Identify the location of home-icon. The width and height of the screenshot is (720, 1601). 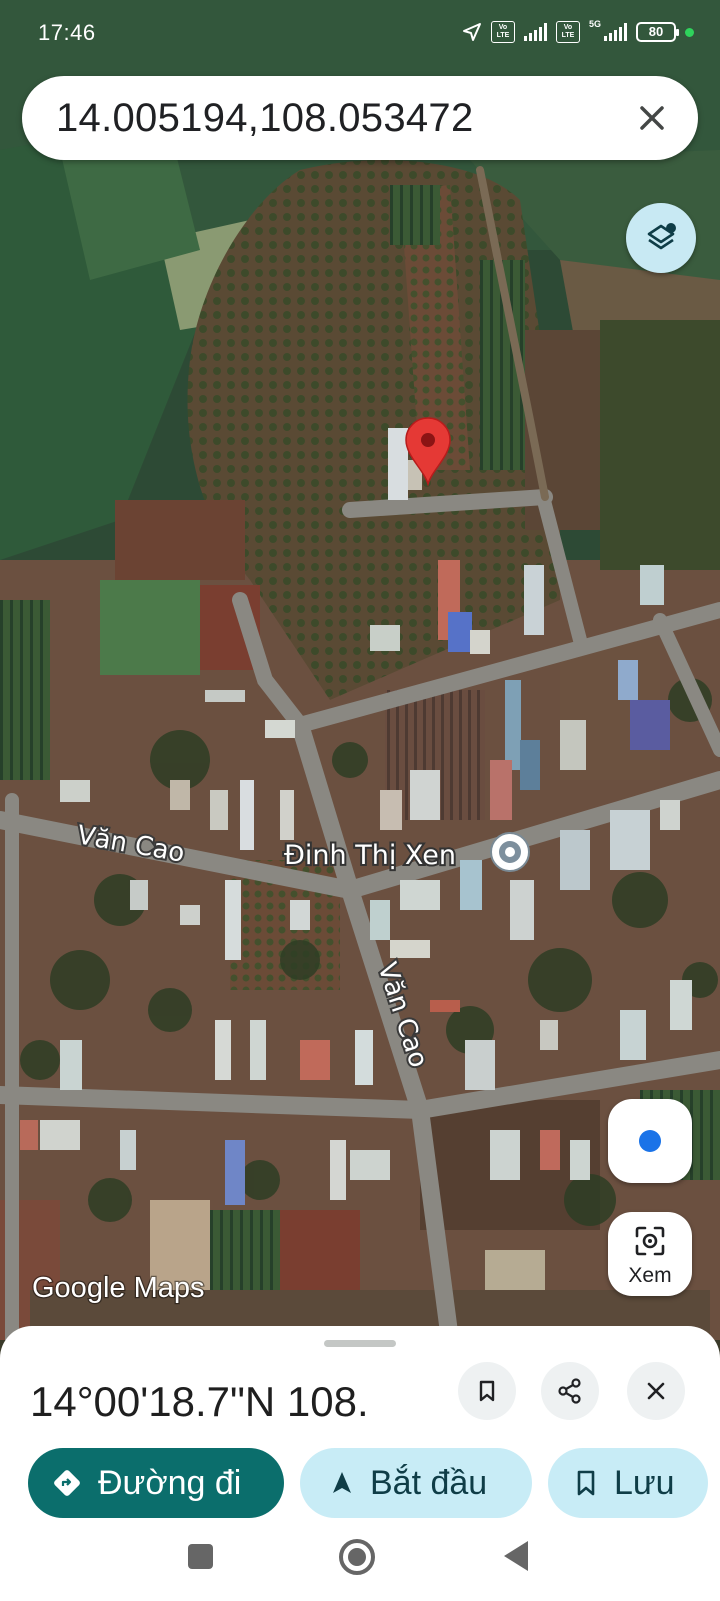
(357, 1557).